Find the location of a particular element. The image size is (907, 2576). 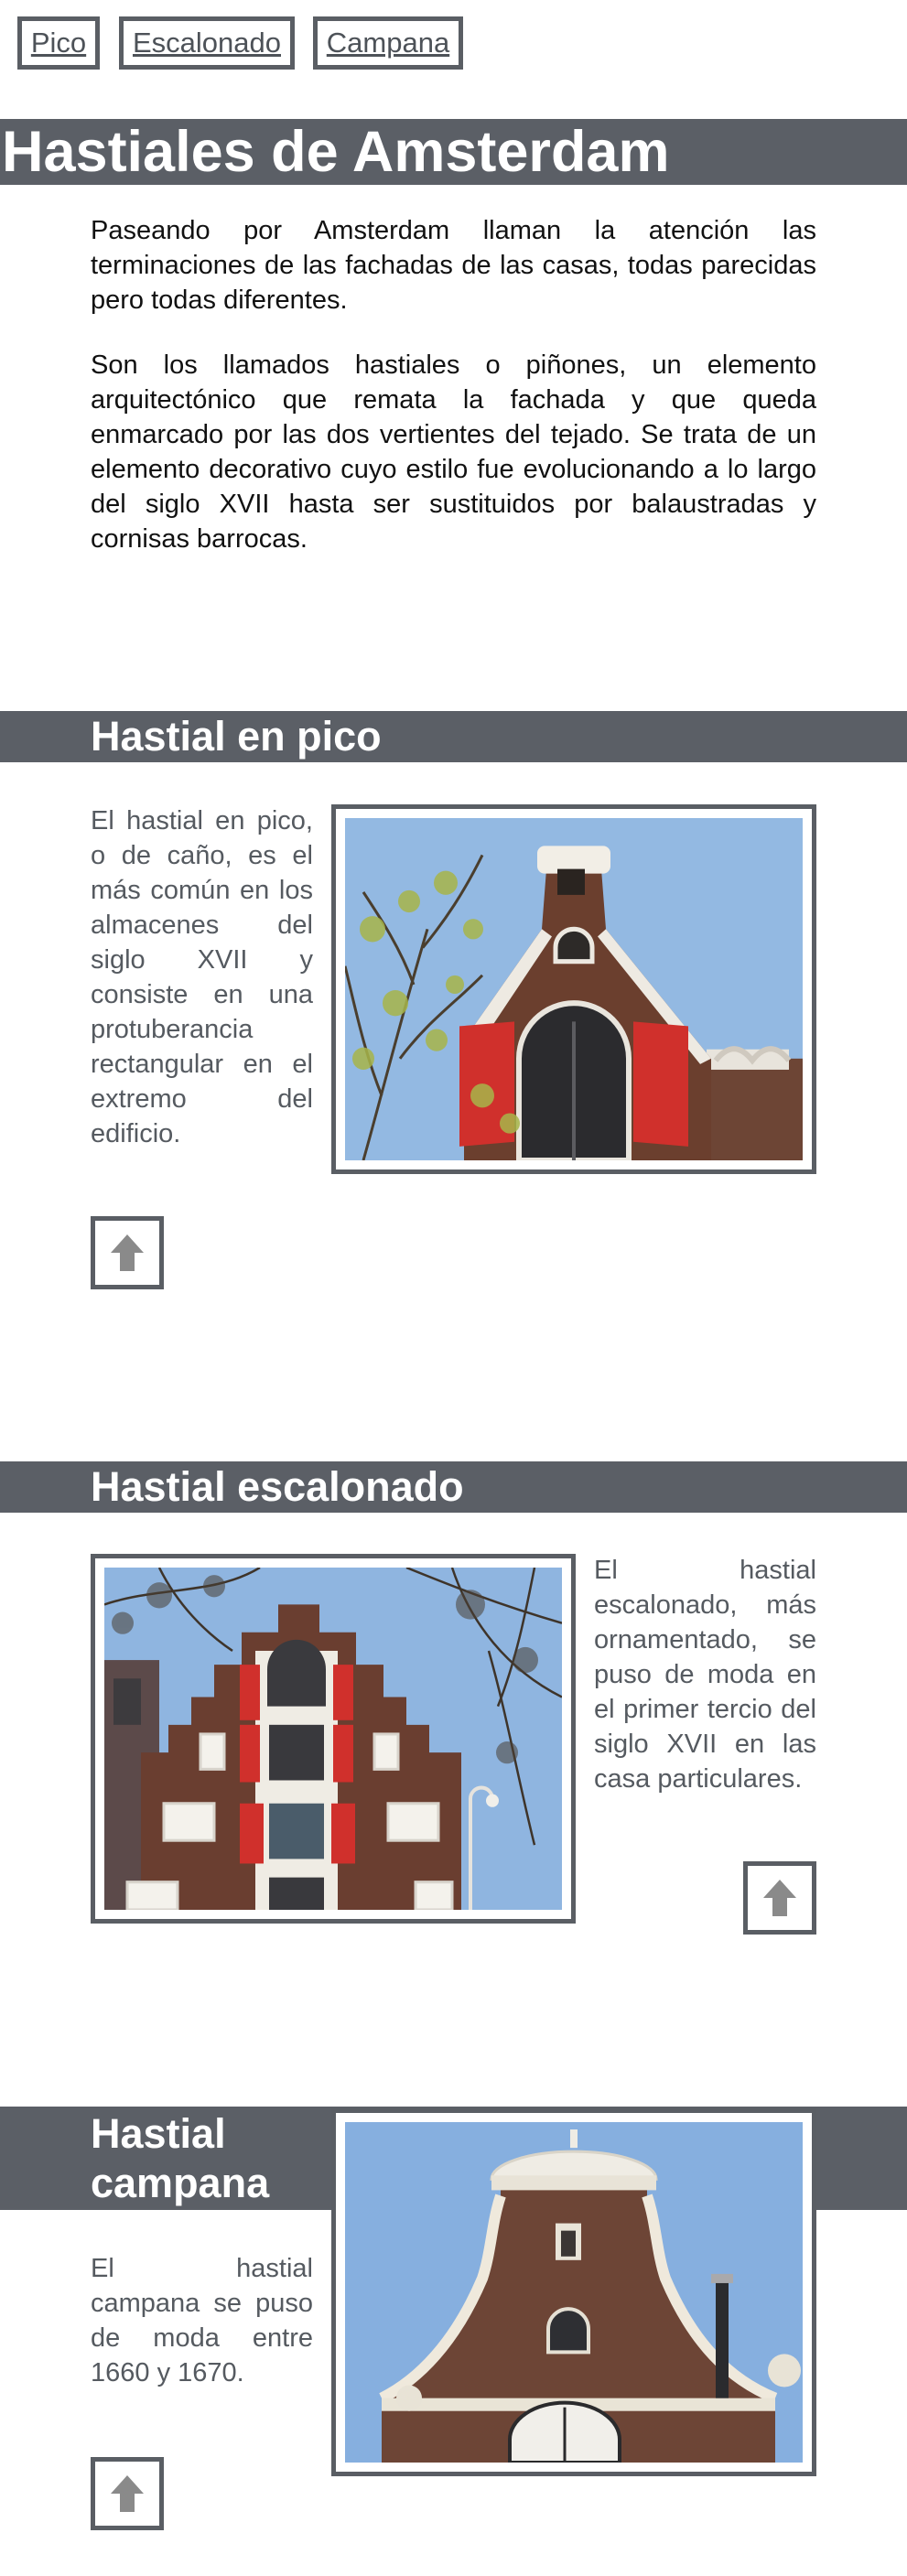

image-frame-campana is located at coordinates (573, 2292).